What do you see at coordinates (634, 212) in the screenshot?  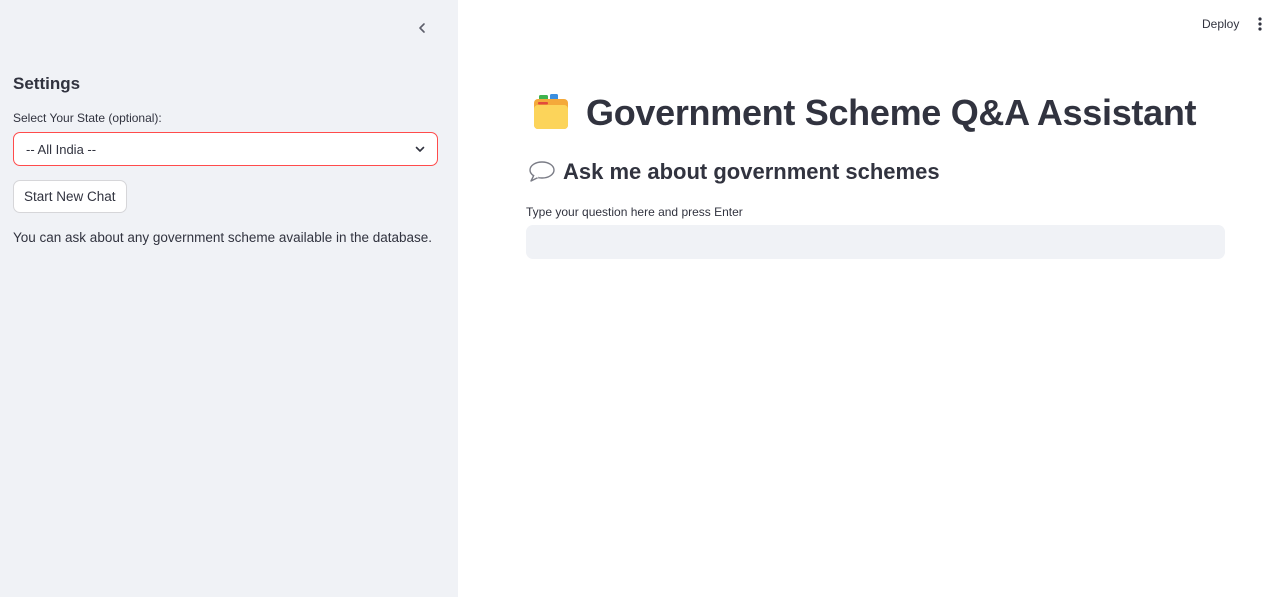 I see `question-input-label: Type your question here and press Enter` at bounding box center [634, 212].